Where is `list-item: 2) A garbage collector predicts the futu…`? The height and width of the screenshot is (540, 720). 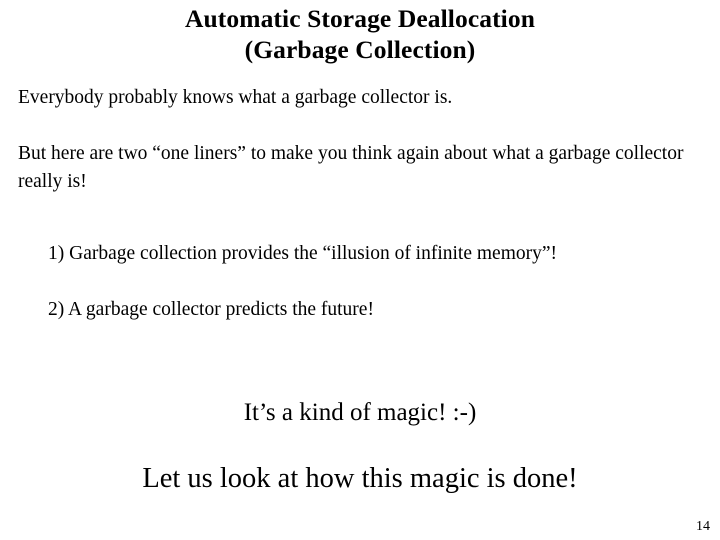 list-item: 2) A garbage collector predicts the futu… is located at coordinates (211, 309).